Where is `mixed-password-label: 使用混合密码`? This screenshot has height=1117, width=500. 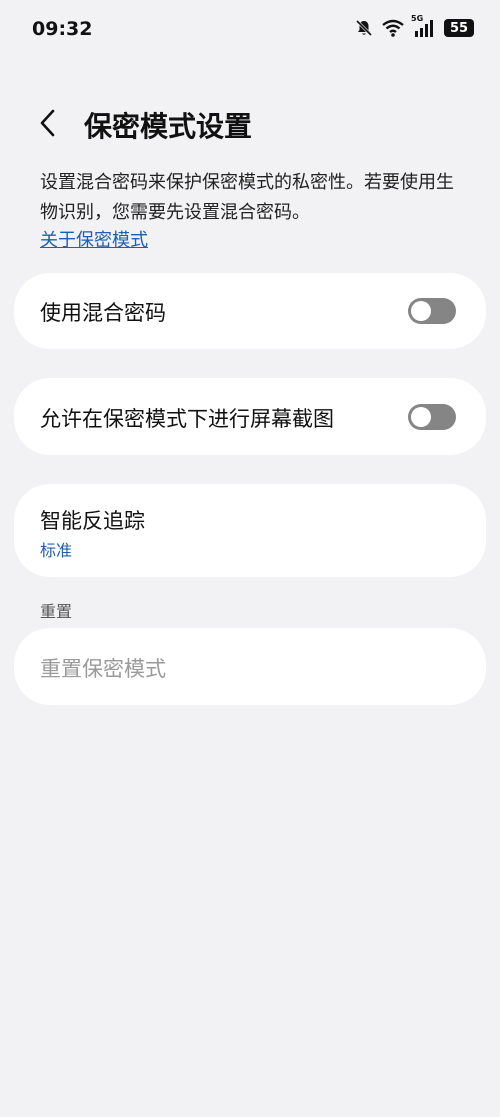 mixed-password-label: 使用混合密码 is located at coordinates (103, 313).